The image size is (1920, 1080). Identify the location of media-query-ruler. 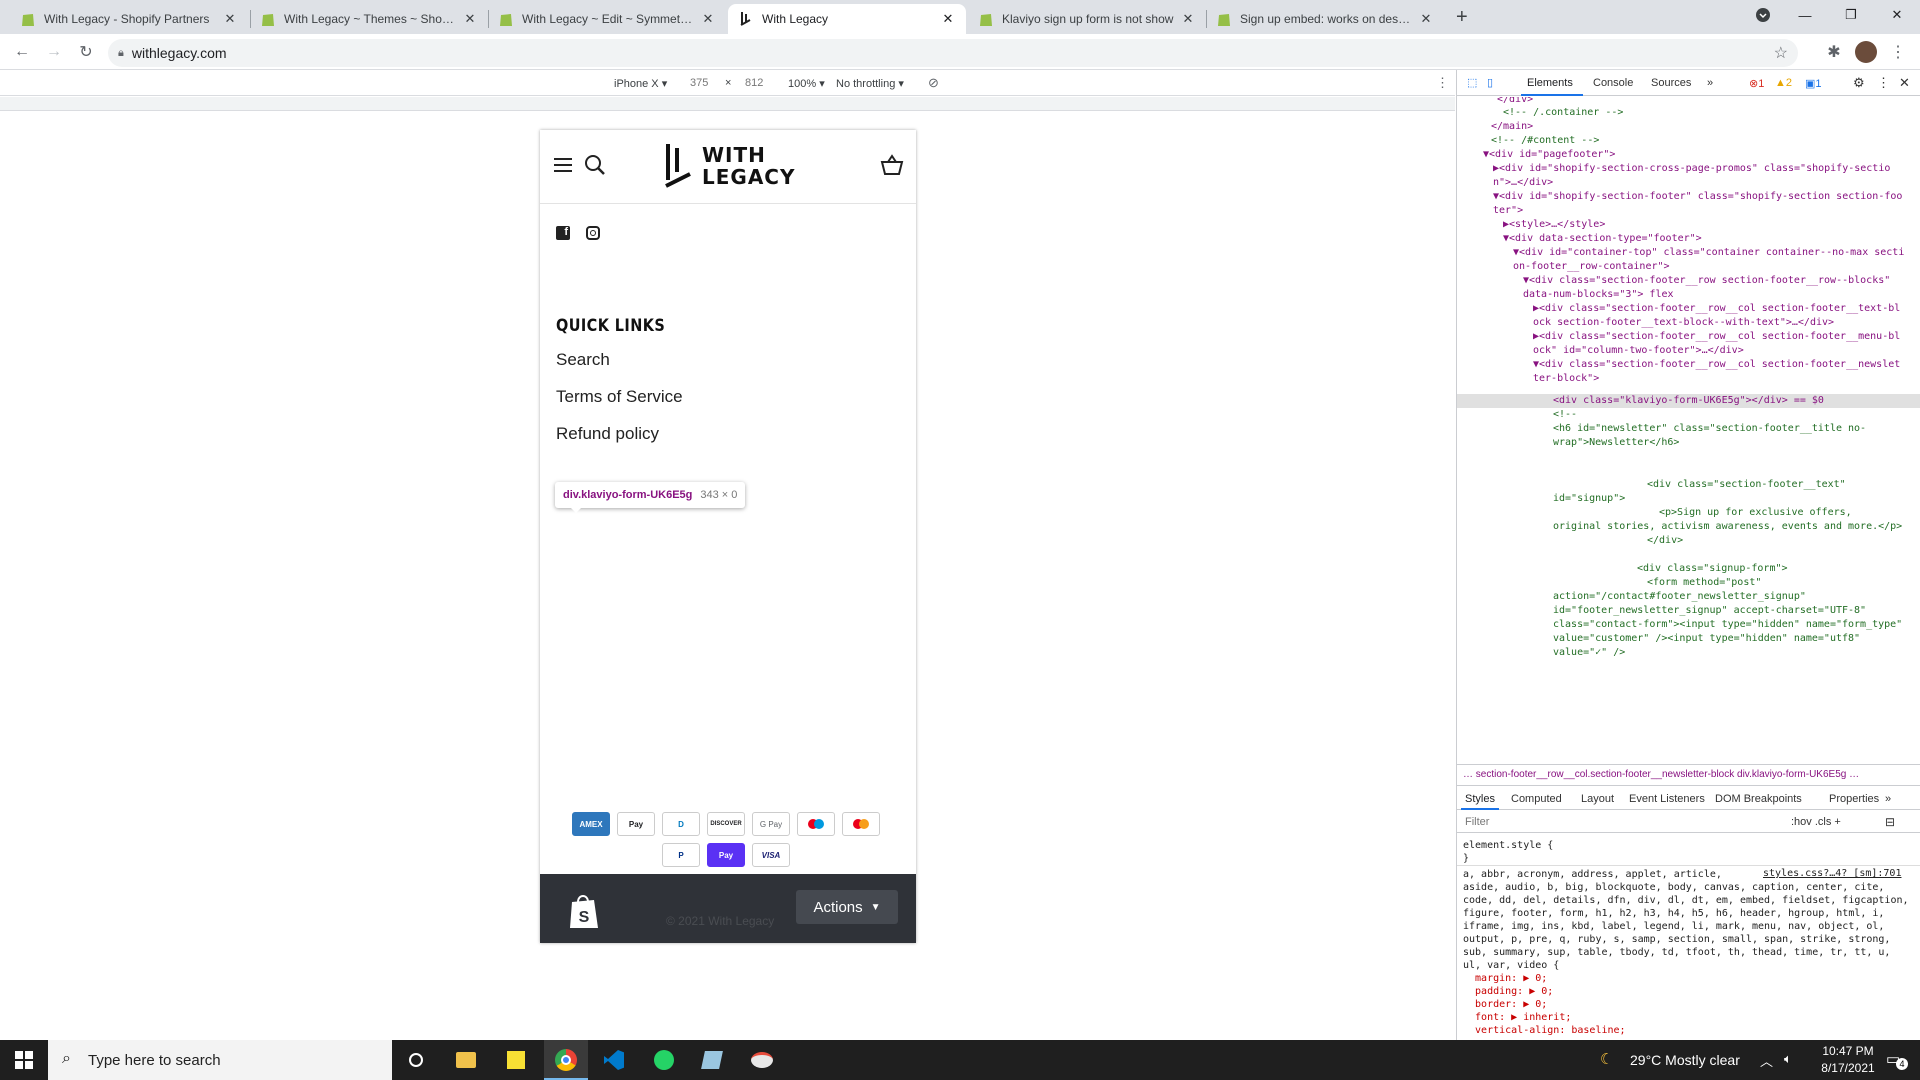
(727, 104).